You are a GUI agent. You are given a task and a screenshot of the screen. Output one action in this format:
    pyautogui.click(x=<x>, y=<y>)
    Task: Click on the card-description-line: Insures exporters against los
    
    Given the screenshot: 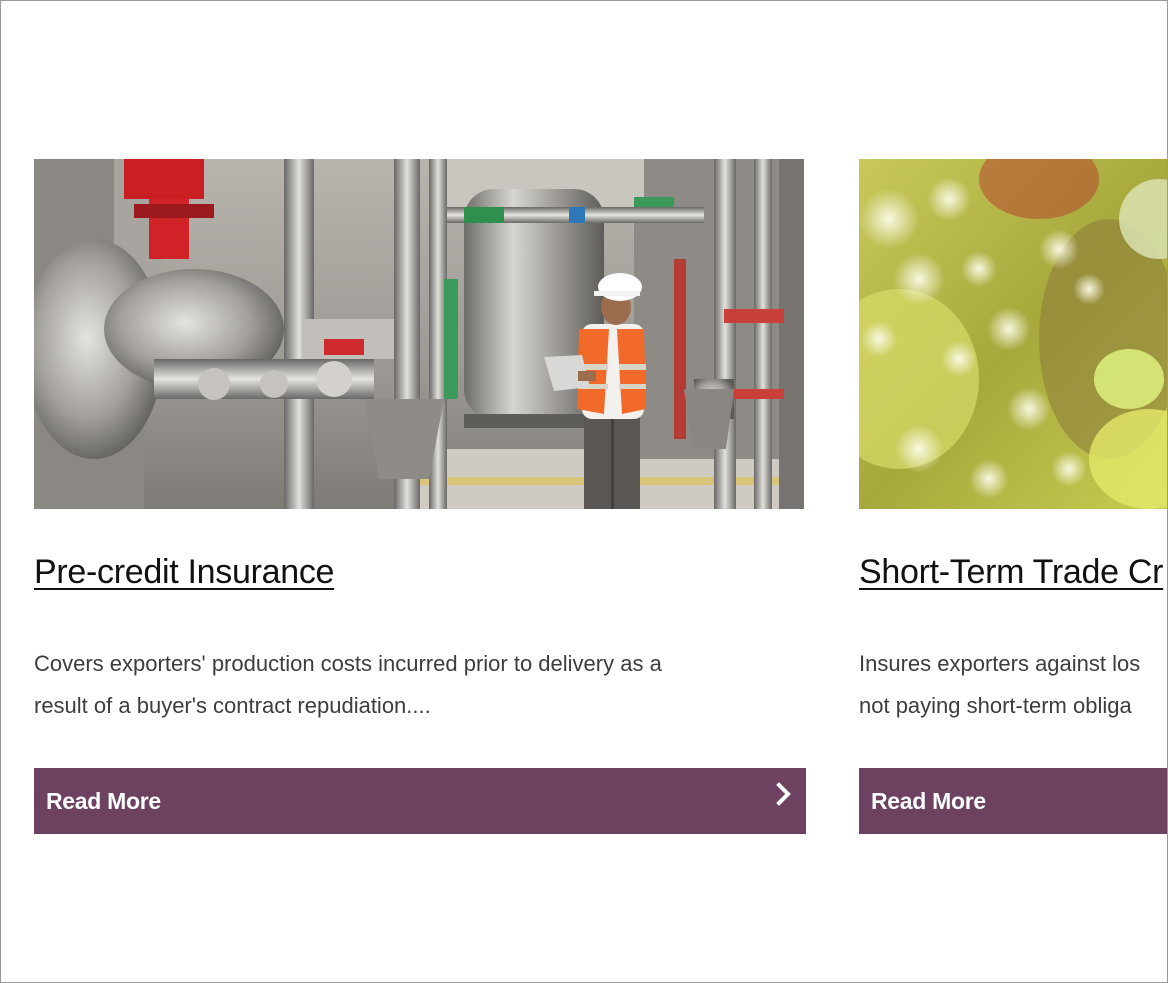 What is the action you would take?
    pyautogui.click(x=1000, y=663)
    